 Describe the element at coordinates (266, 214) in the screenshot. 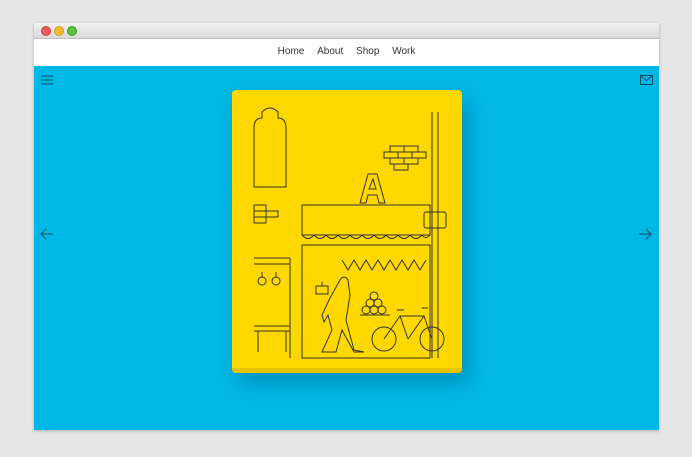

I see `bricks-left` at that location.